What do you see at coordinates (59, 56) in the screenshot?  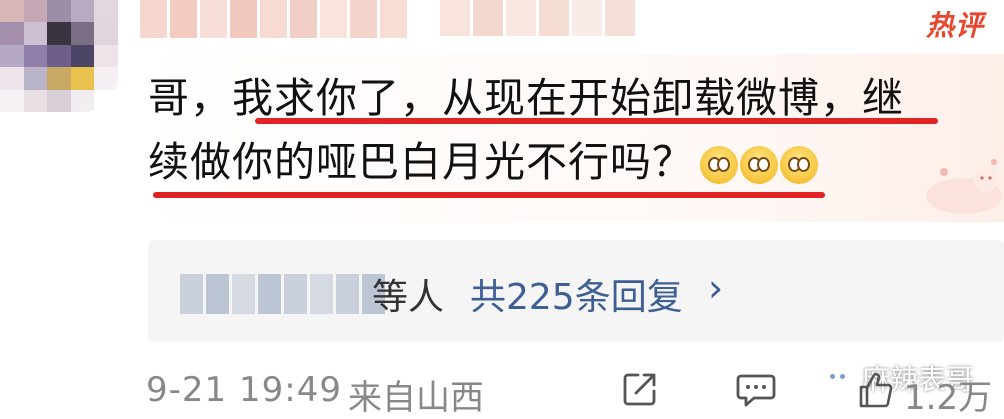 I see `avatar` at bounding box center [59, 56].